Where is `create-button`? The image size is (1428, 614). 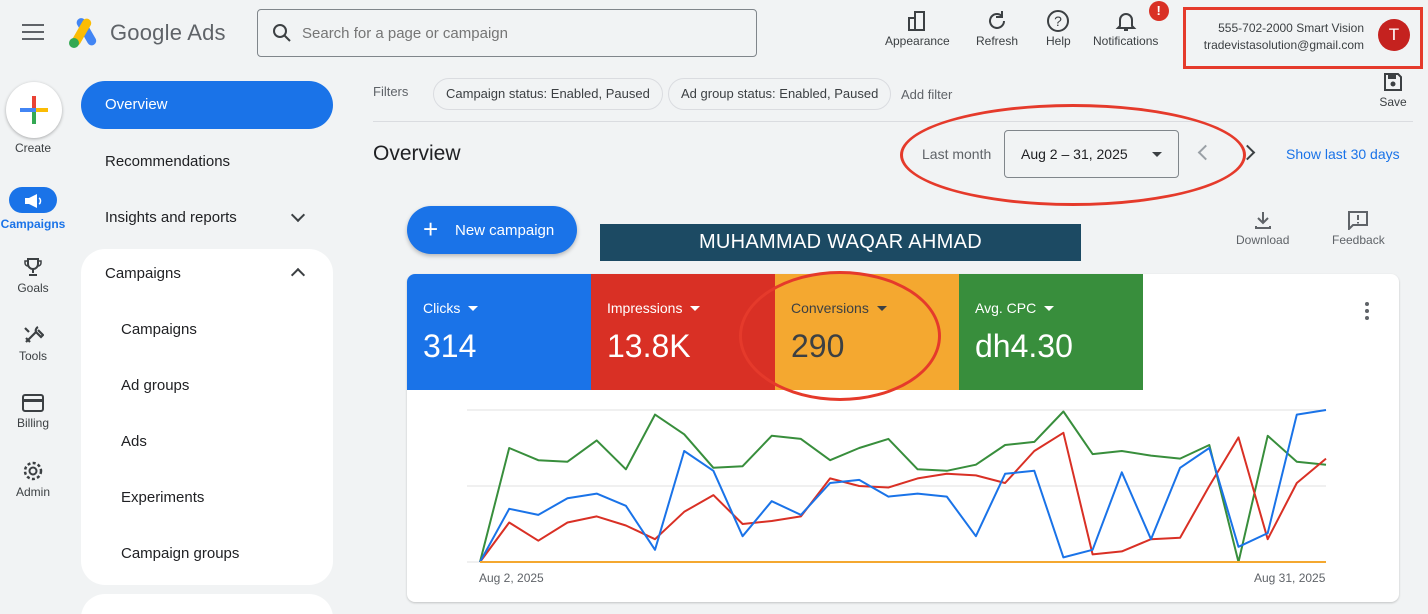 create-button is located at coordinates (34, 110).